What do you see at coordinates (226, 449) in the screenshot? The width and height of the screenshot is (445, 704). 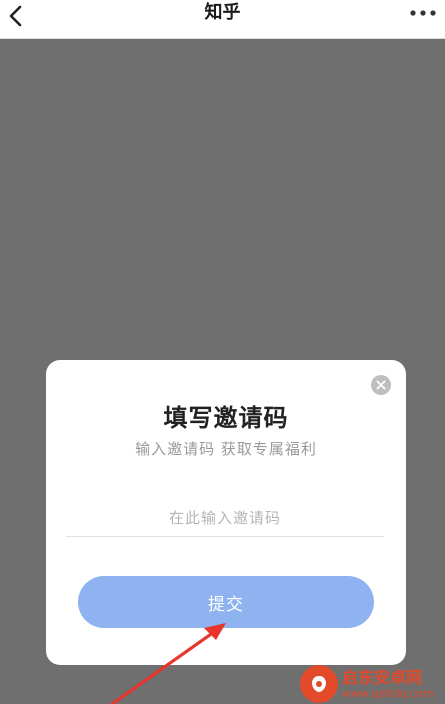 I see `dialog-subtitle: 输入邀请码 获取专属福利` at bounding box center [226, 449].